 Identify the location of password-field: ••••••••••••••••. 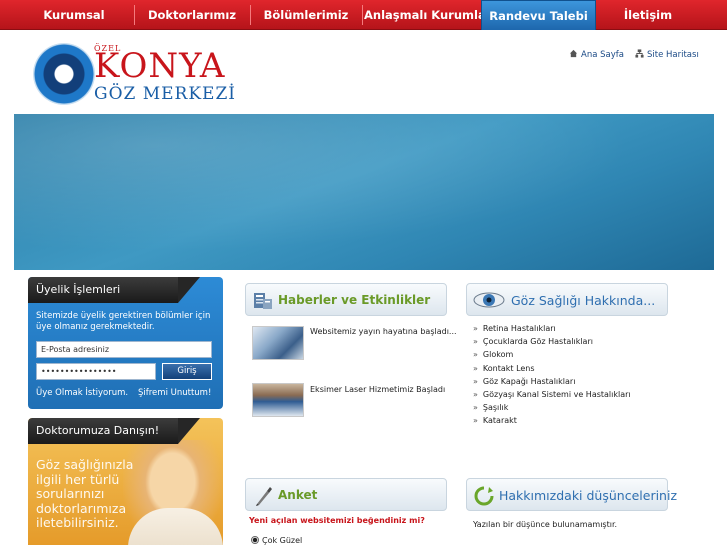
(96, 371).